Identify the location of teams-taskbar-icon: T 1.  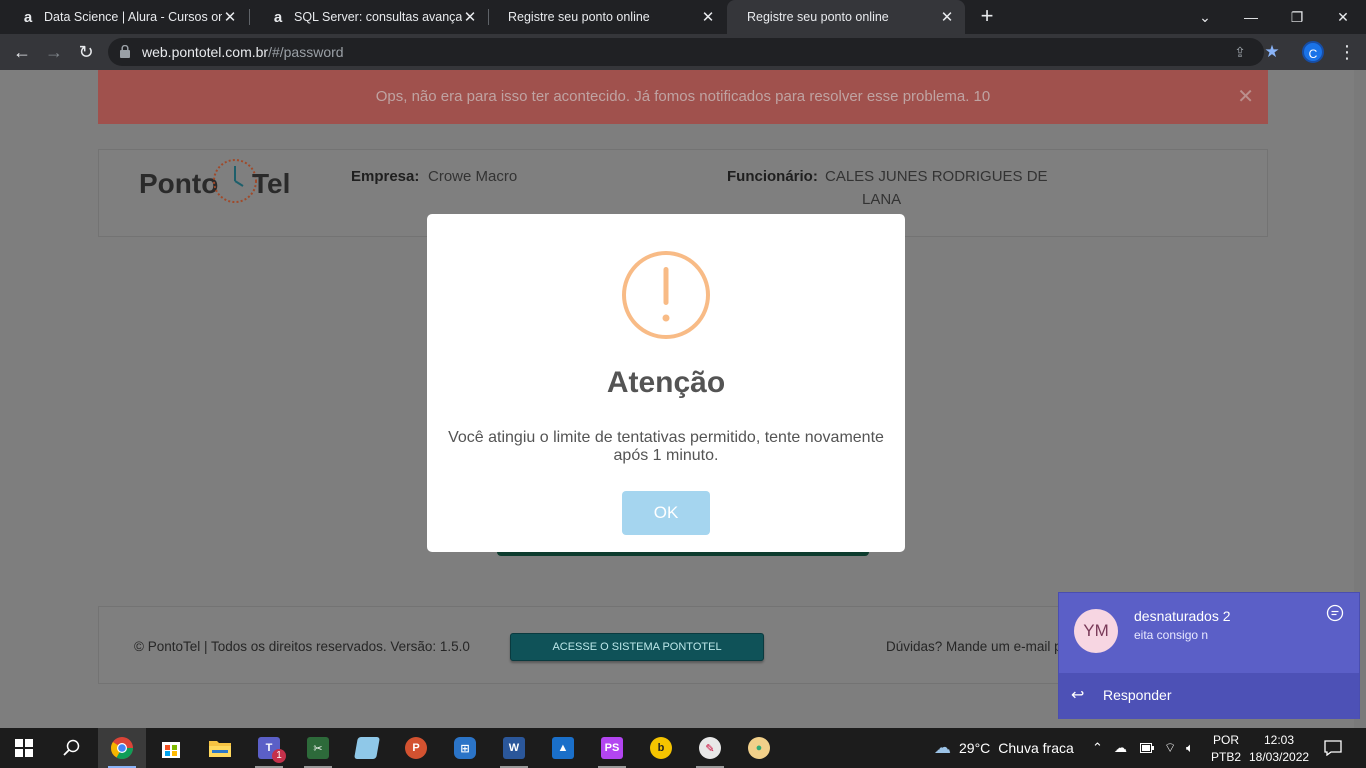
(269, 748).